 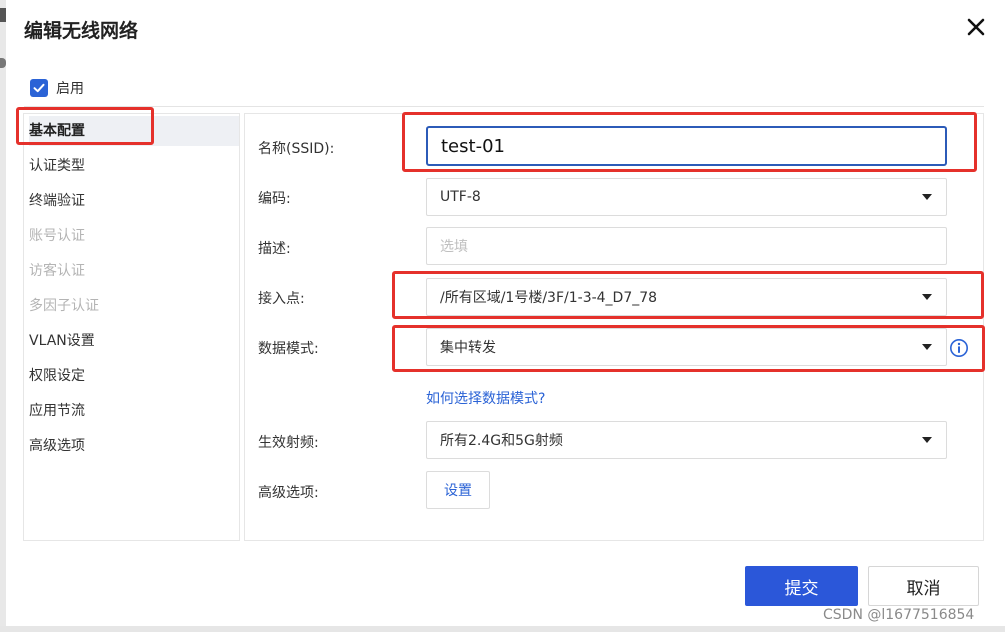 I want to click on header-divider, so click(x=504, y=106).